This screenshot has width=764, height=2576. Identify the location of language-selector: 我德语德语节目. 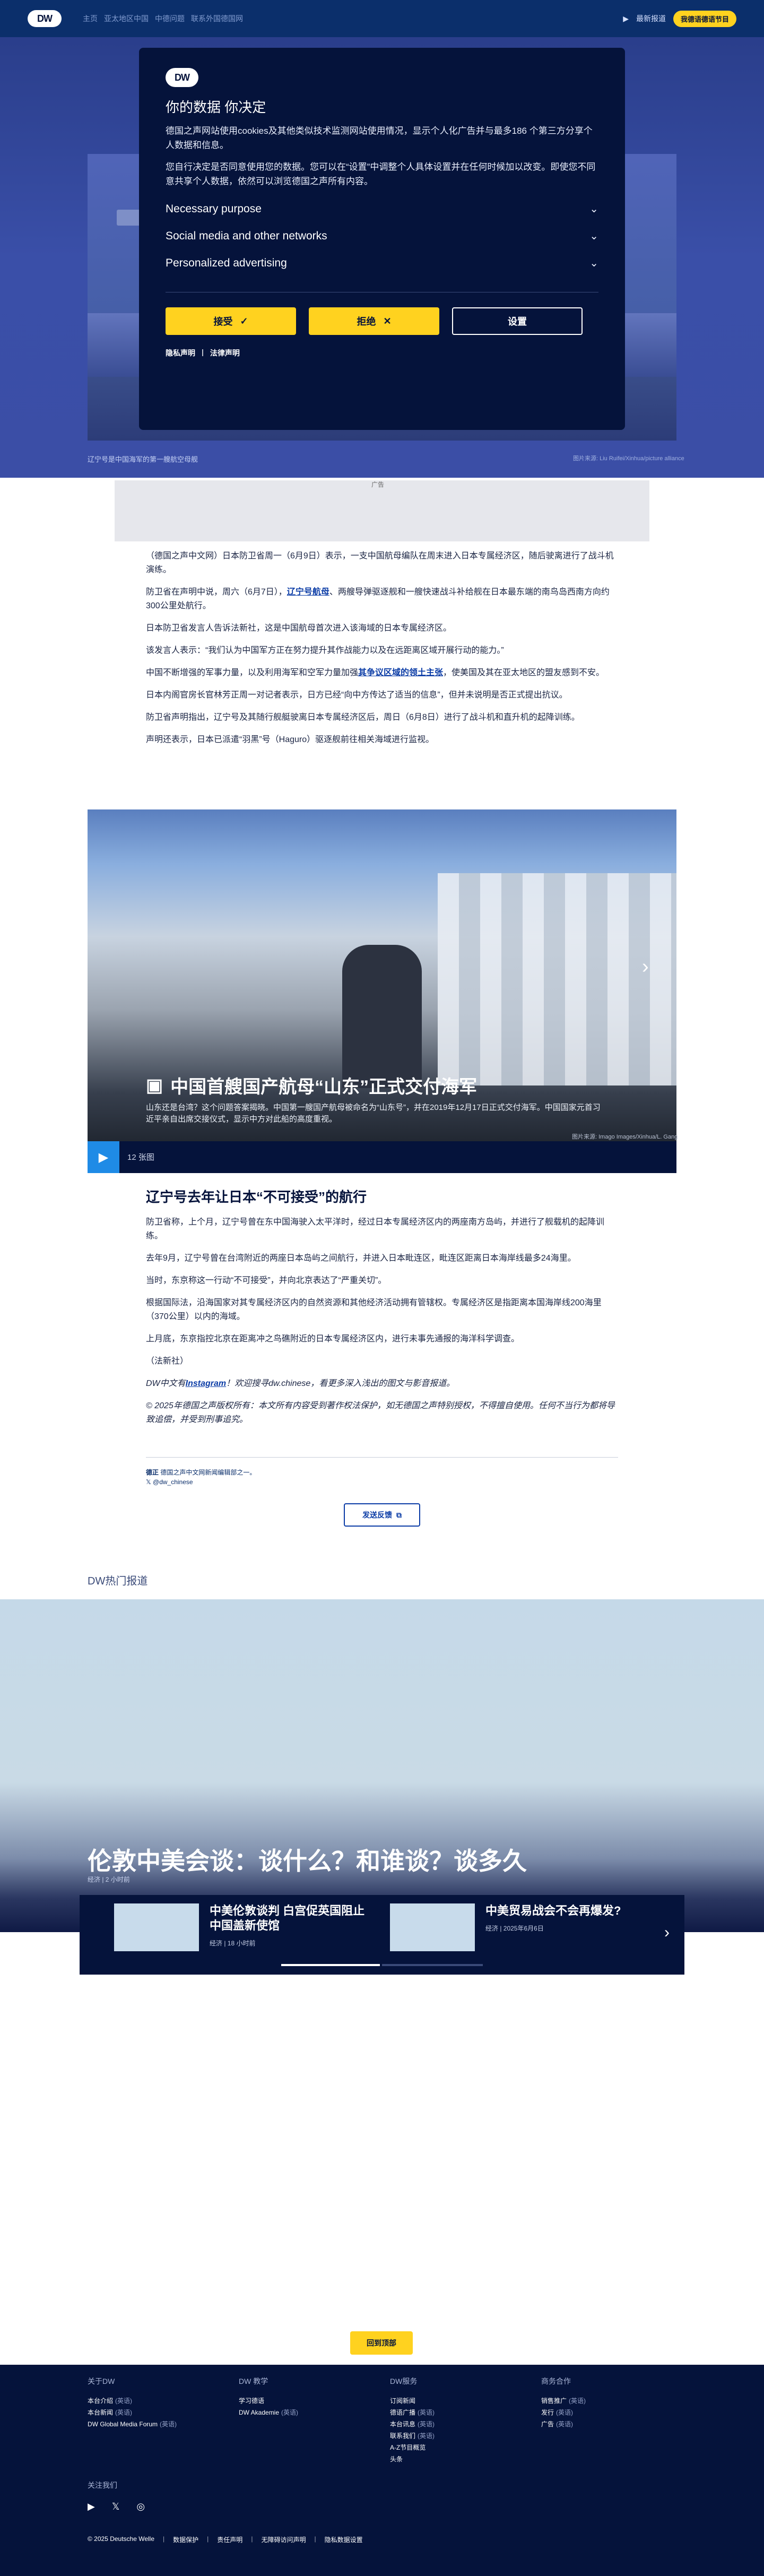
(704, 18).